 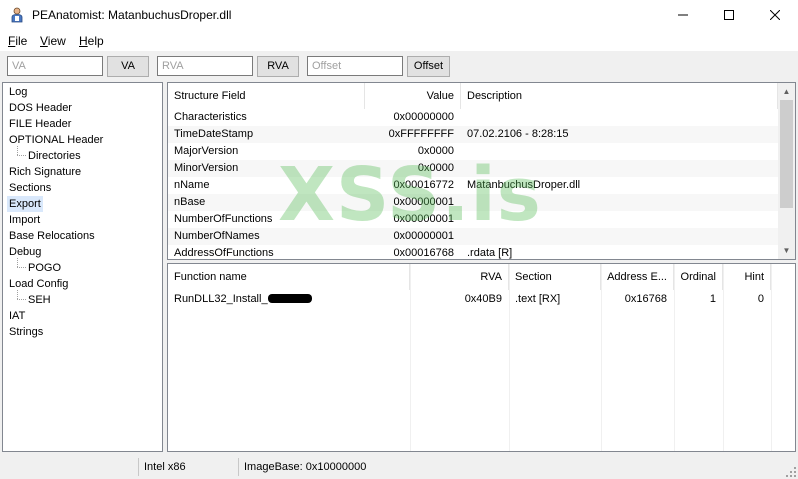 I want to click on offset-button: Offset, so click(x=428, y=66).